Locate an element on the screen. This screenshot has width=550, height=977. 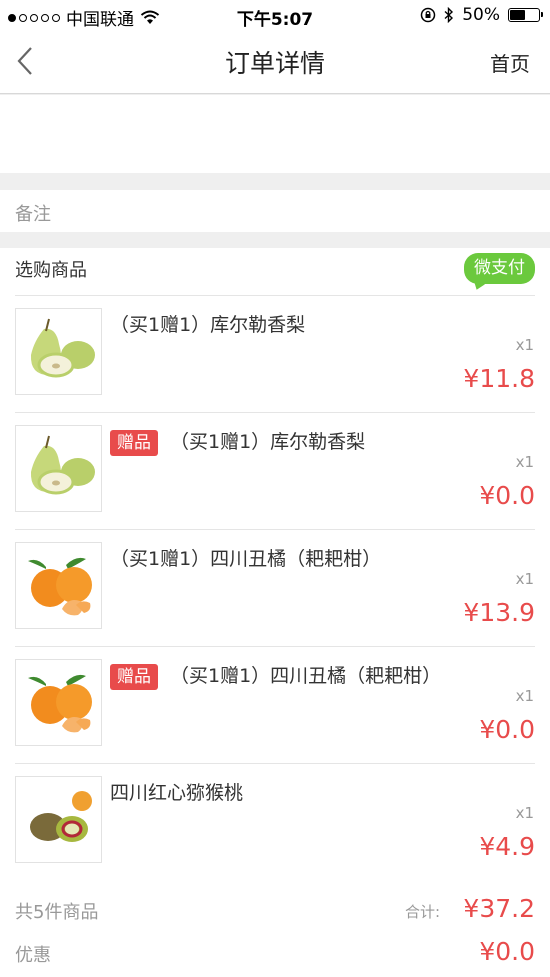
nav-bar: 订单详情 首页 is located at coordinates (275, 62).